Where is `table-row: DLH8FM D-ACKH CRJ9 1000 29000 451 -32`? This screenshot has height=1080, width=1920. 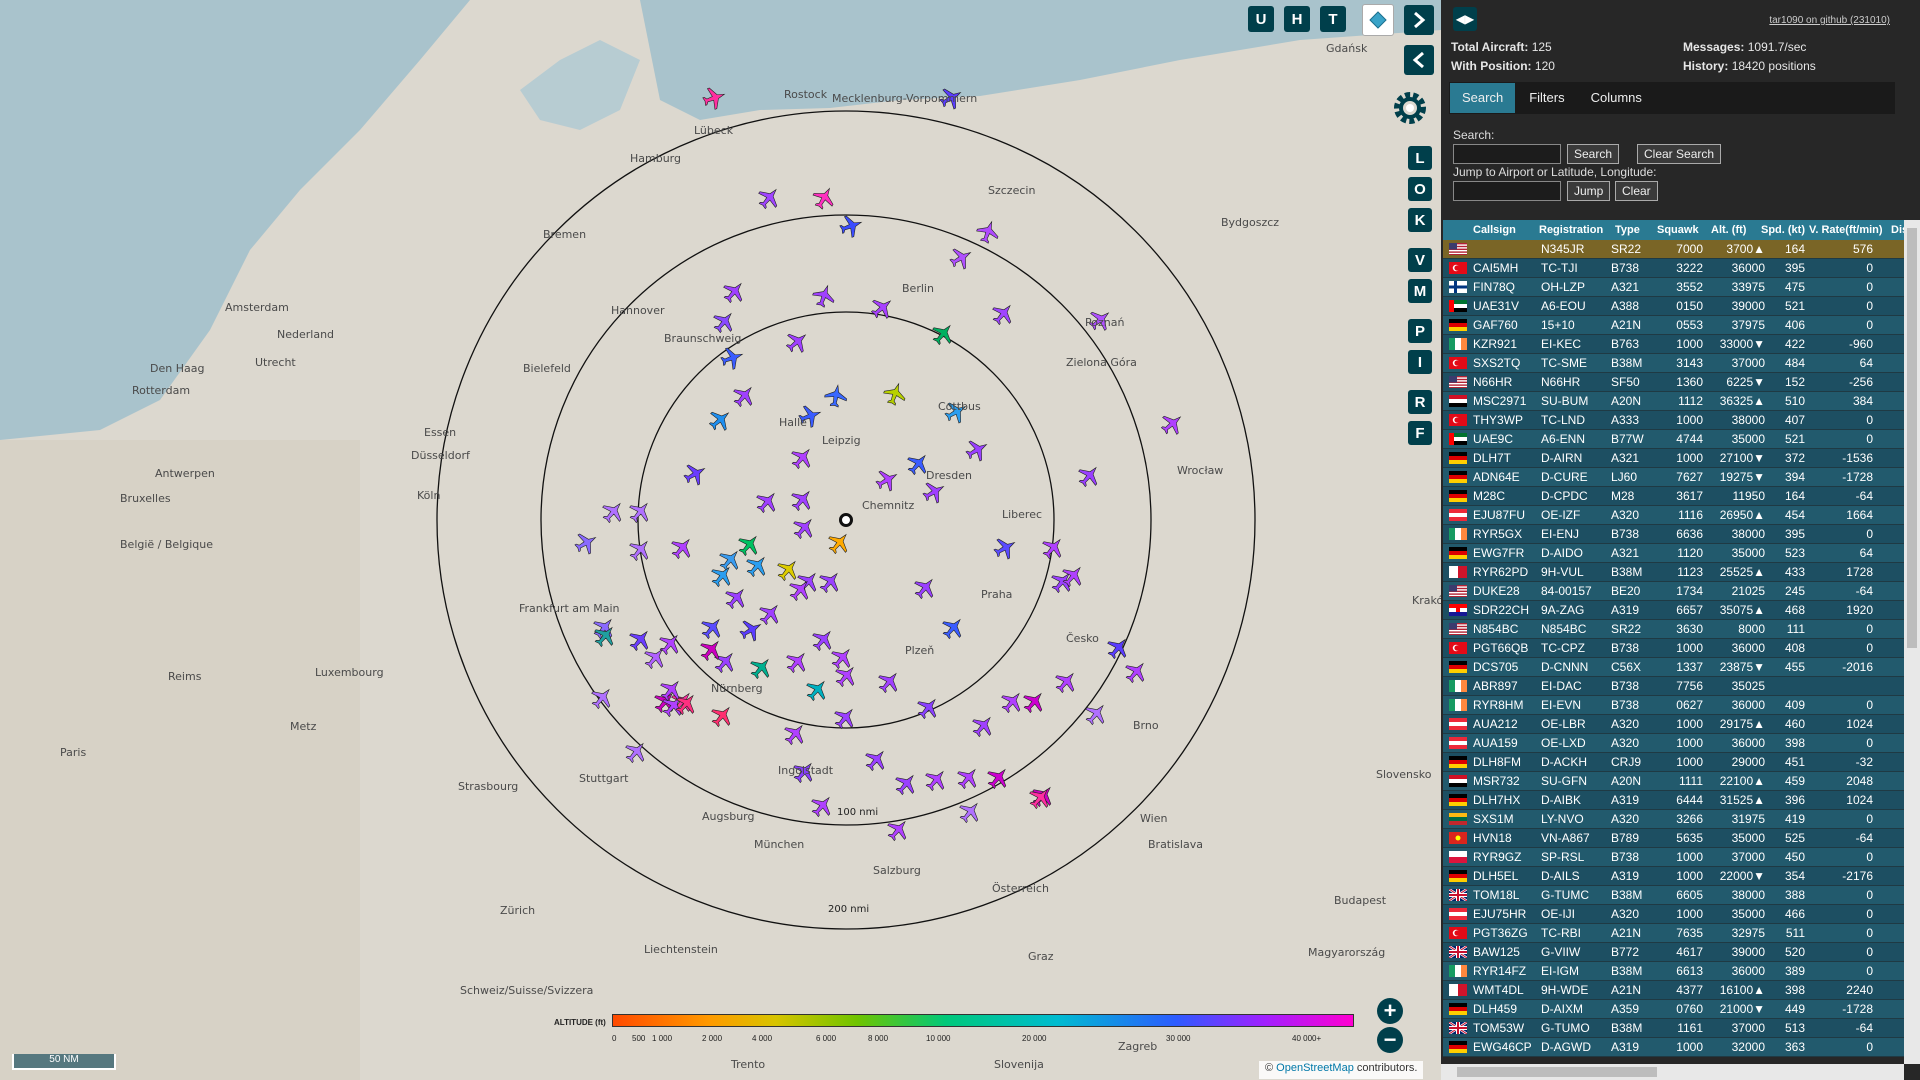
table-row: DLH8FM D-ACKH CRJ9 1000 29000 451 -32 is located at coordinates (1674, 762).